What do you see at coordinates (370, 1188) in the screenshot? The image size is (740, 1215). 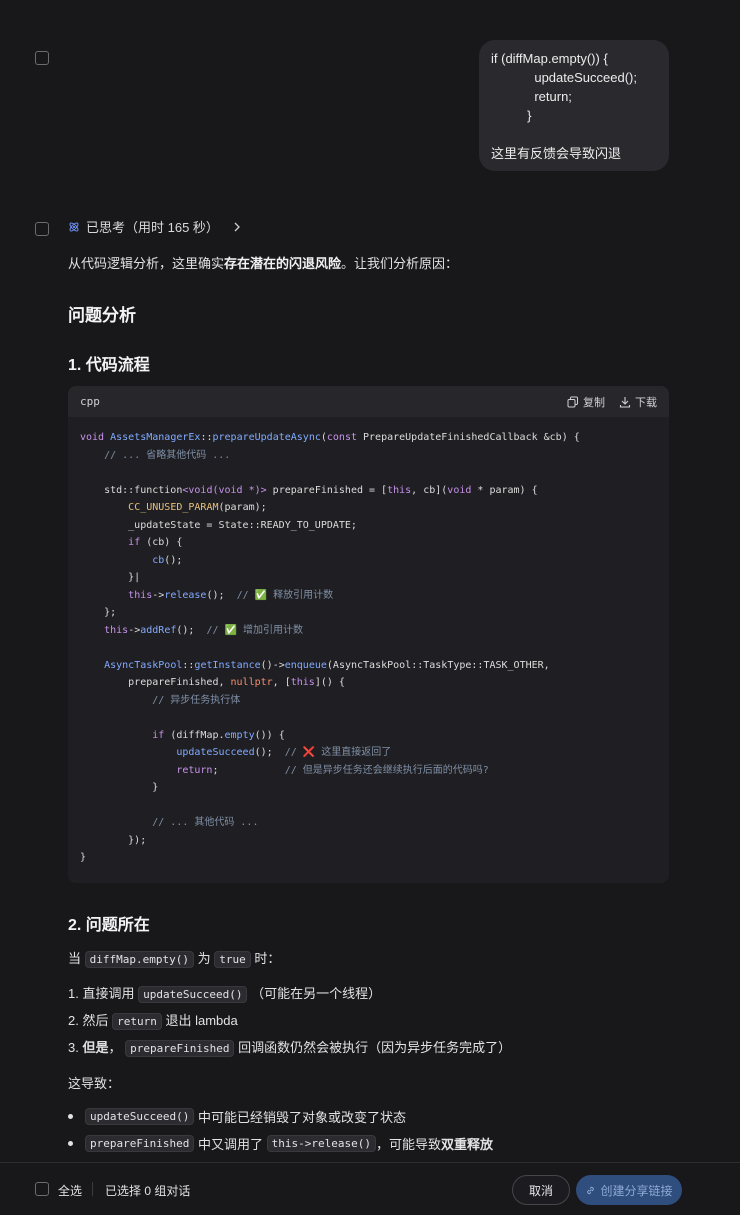 I see `selection-footer: 全选 已选择 0 组对话 取消 创建分享链接` at bounding box center [370, 1188].